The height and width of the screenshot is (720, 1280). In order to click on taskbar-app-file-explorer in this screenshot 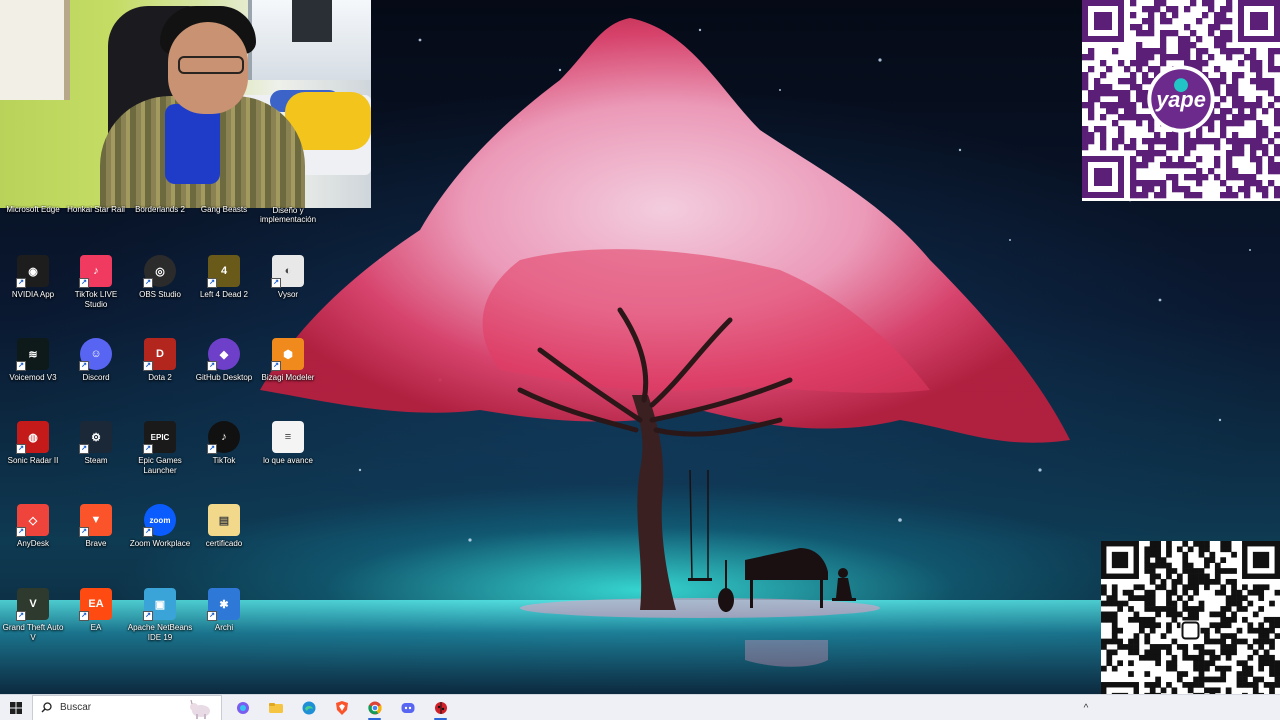, I will do `click(275, 707)`.